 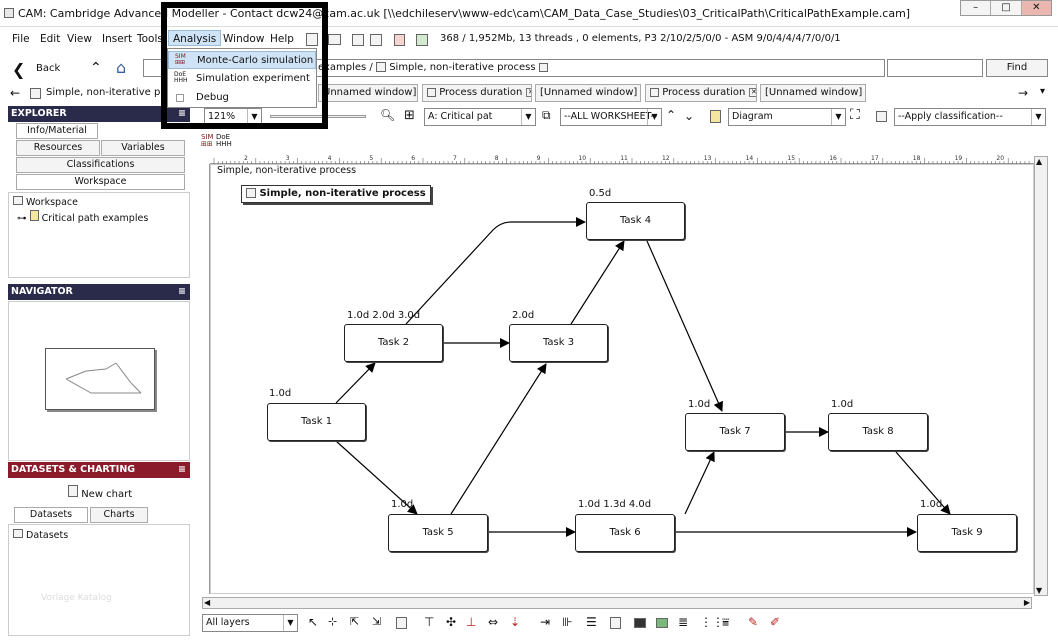 What do you see at coordinates (332, 621) in the screenshot?
I see `add-node-tool-icon: ⊹` at bounding box center [332, 621].